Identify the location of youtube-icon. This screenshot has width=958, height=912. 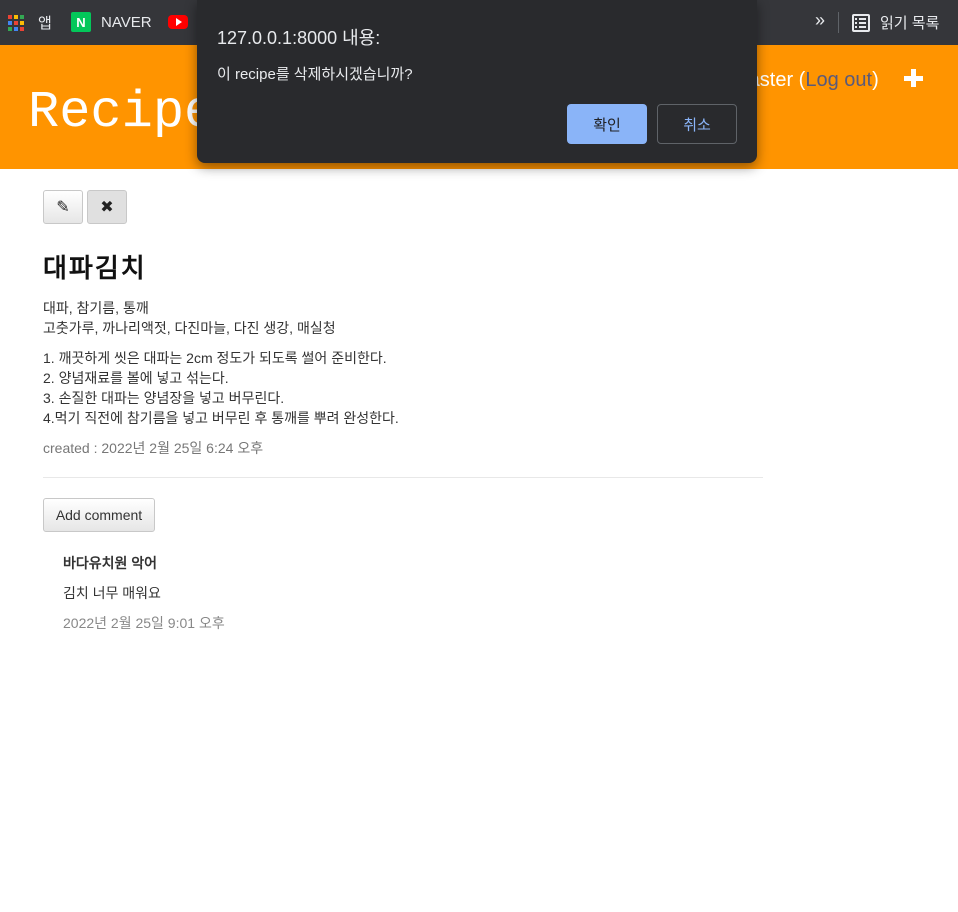
(178, 22).